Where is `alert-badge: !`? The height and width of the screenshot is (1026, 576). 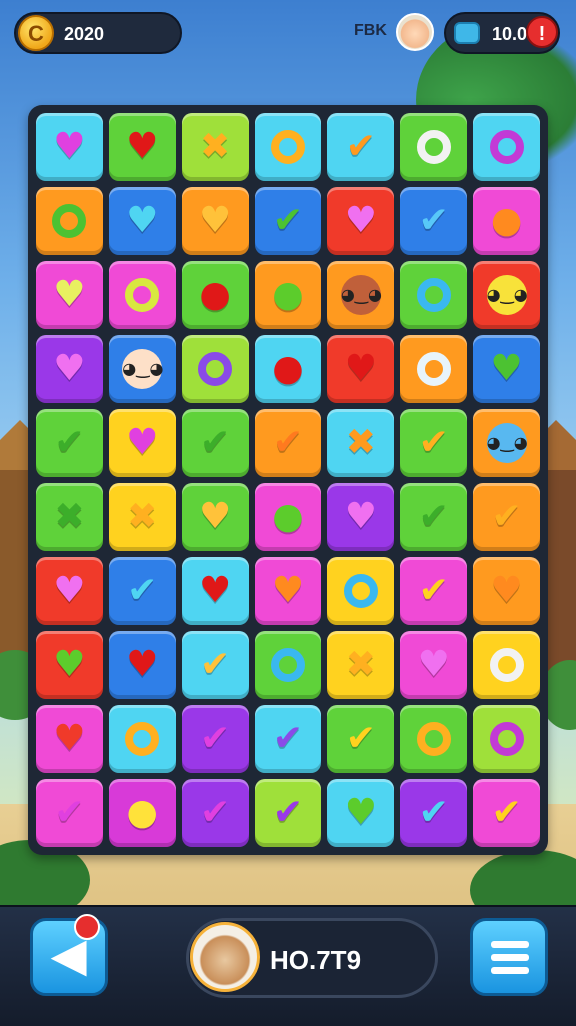 alert-badge: ! is located at coordinates (542, 32).